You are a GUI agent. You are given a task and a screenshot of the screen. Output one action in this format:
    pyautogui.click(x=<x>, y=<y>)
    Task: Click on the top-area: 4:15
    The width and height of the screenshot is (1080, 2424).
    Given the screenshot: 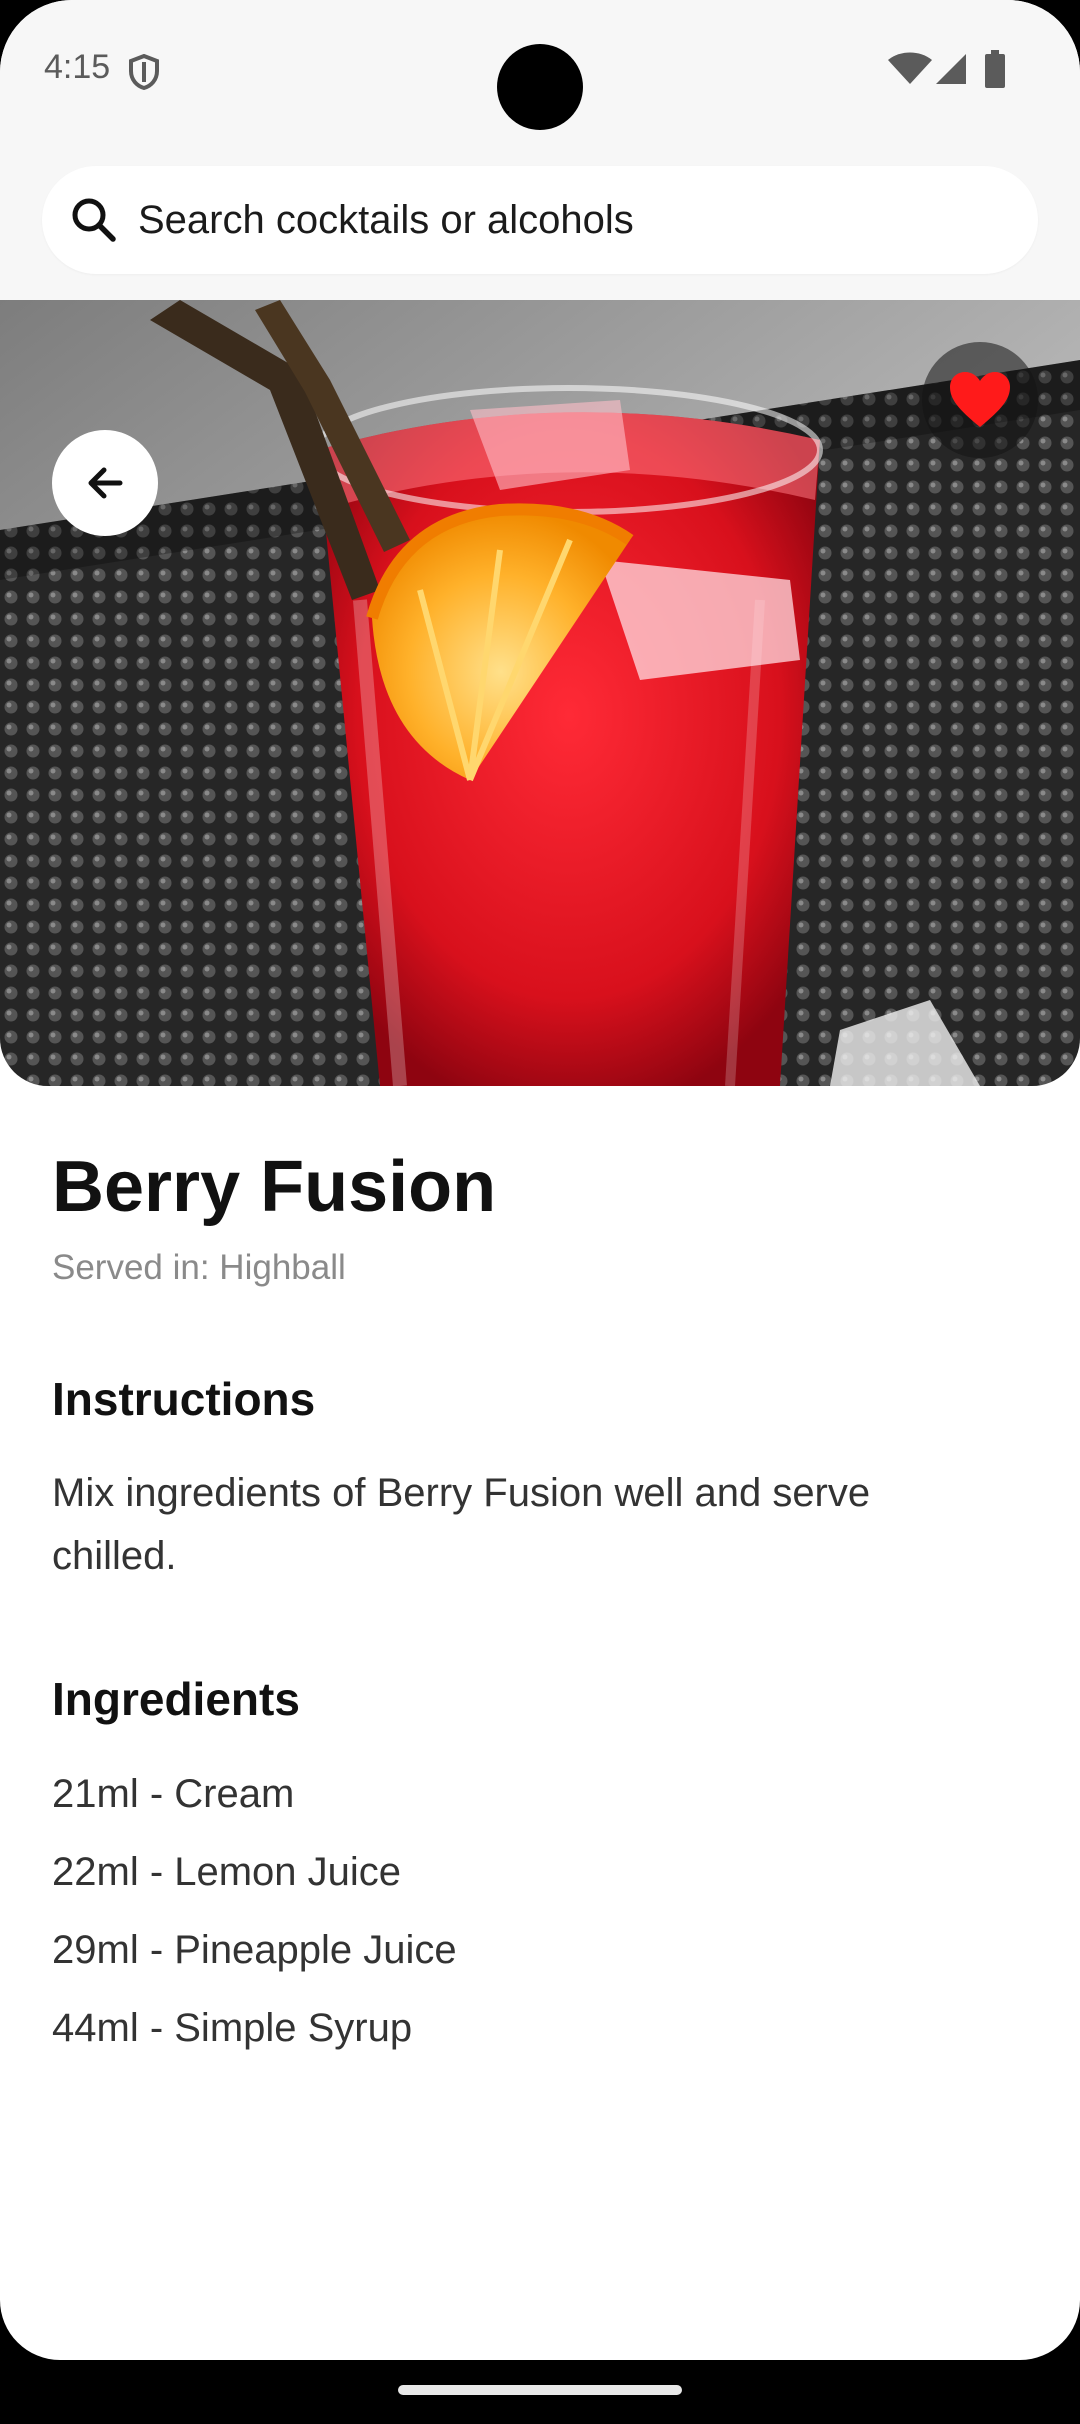 What is the action you would take?
    pyautogui.click(x=540, y=150)
    